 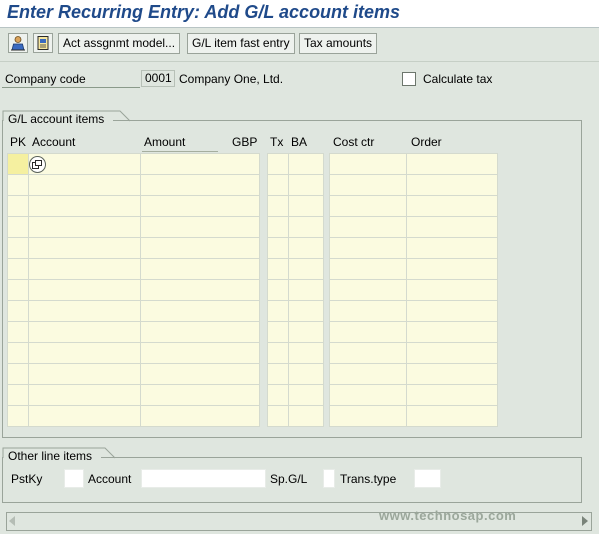 What do you see at coordinates (241, 43) in the screenshot?
I see `gl-item-fast-entry-button: G/L item fast entry` at bounding box center [241, 43].